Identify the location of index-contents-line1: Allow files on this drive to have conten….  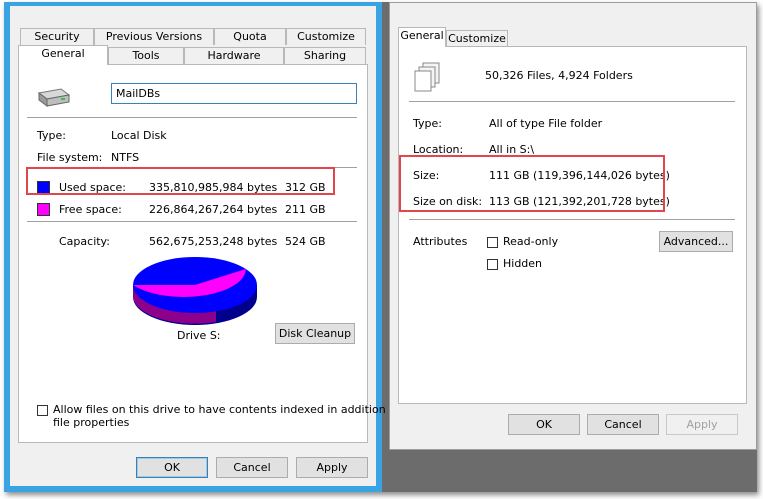
(227, 409).